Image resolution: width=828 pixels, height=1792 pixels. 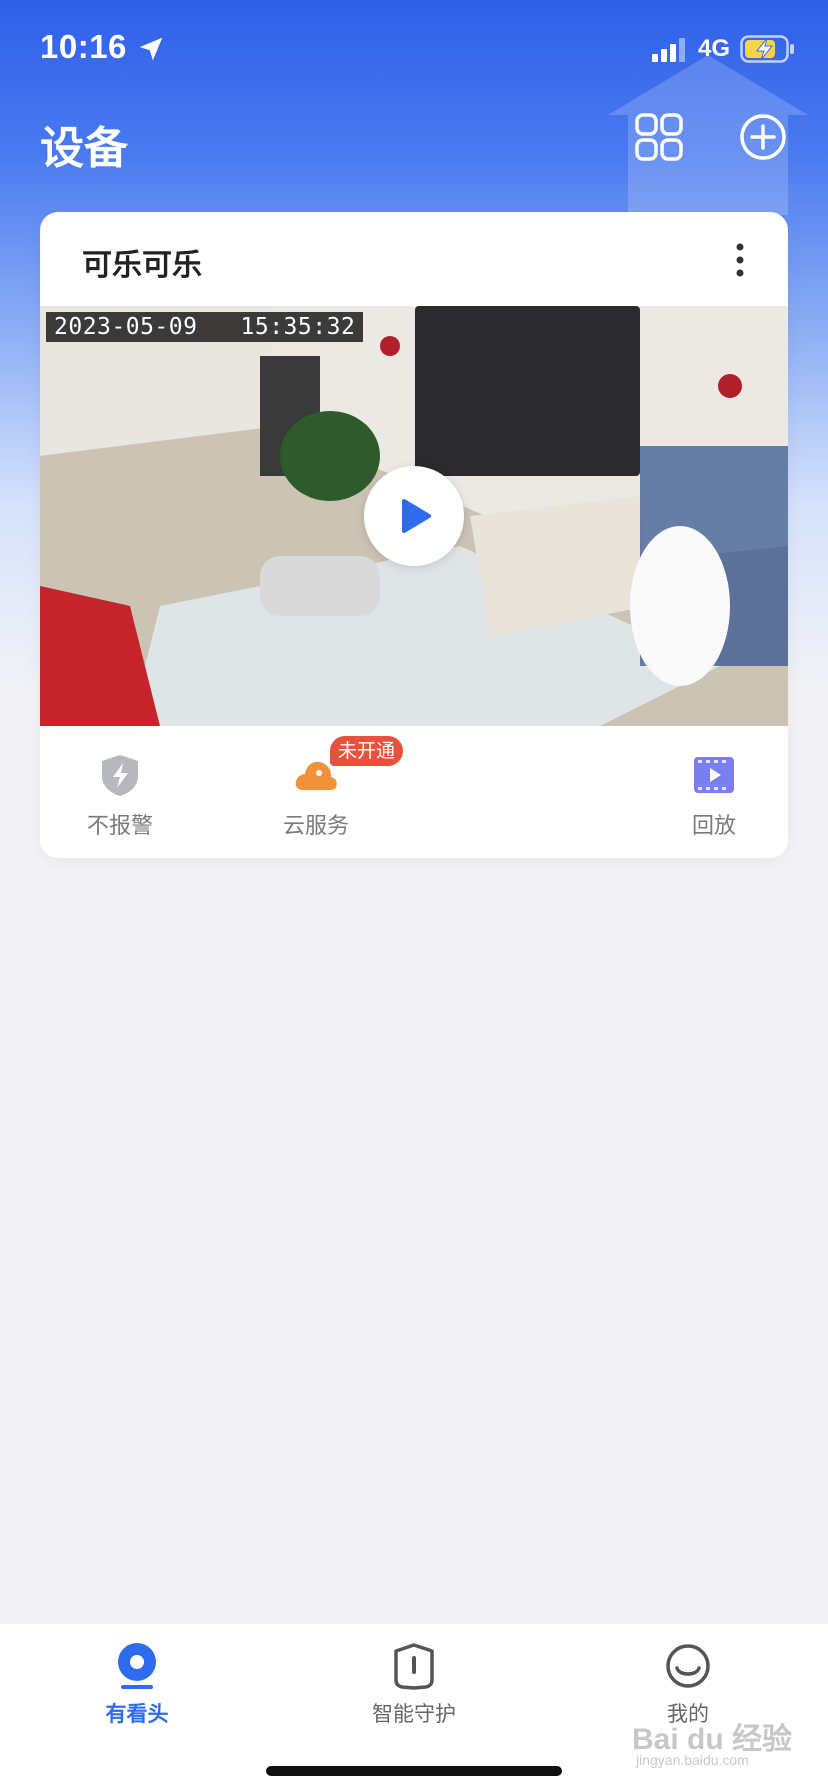 I want to click on playback-button: 回放, so click(x=714, y=792).